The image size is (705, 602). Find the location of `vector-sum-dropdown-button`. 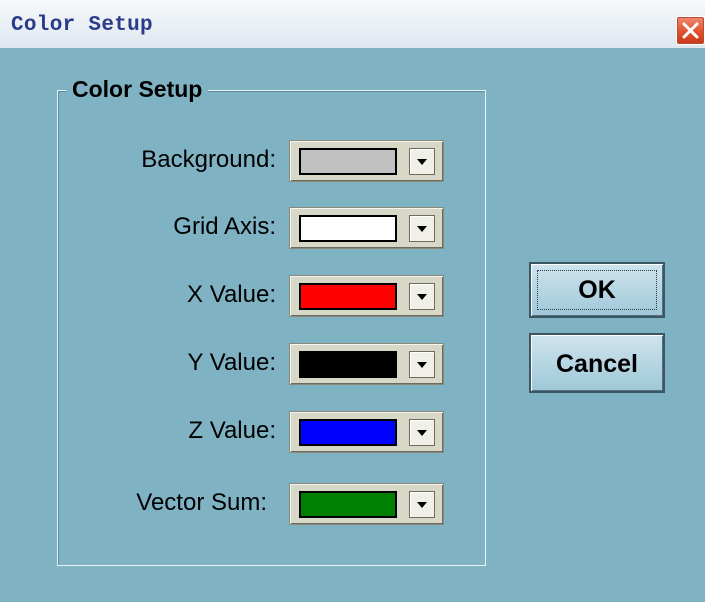

vector-sum-dropdown-button is located at coordinates (422, 504).